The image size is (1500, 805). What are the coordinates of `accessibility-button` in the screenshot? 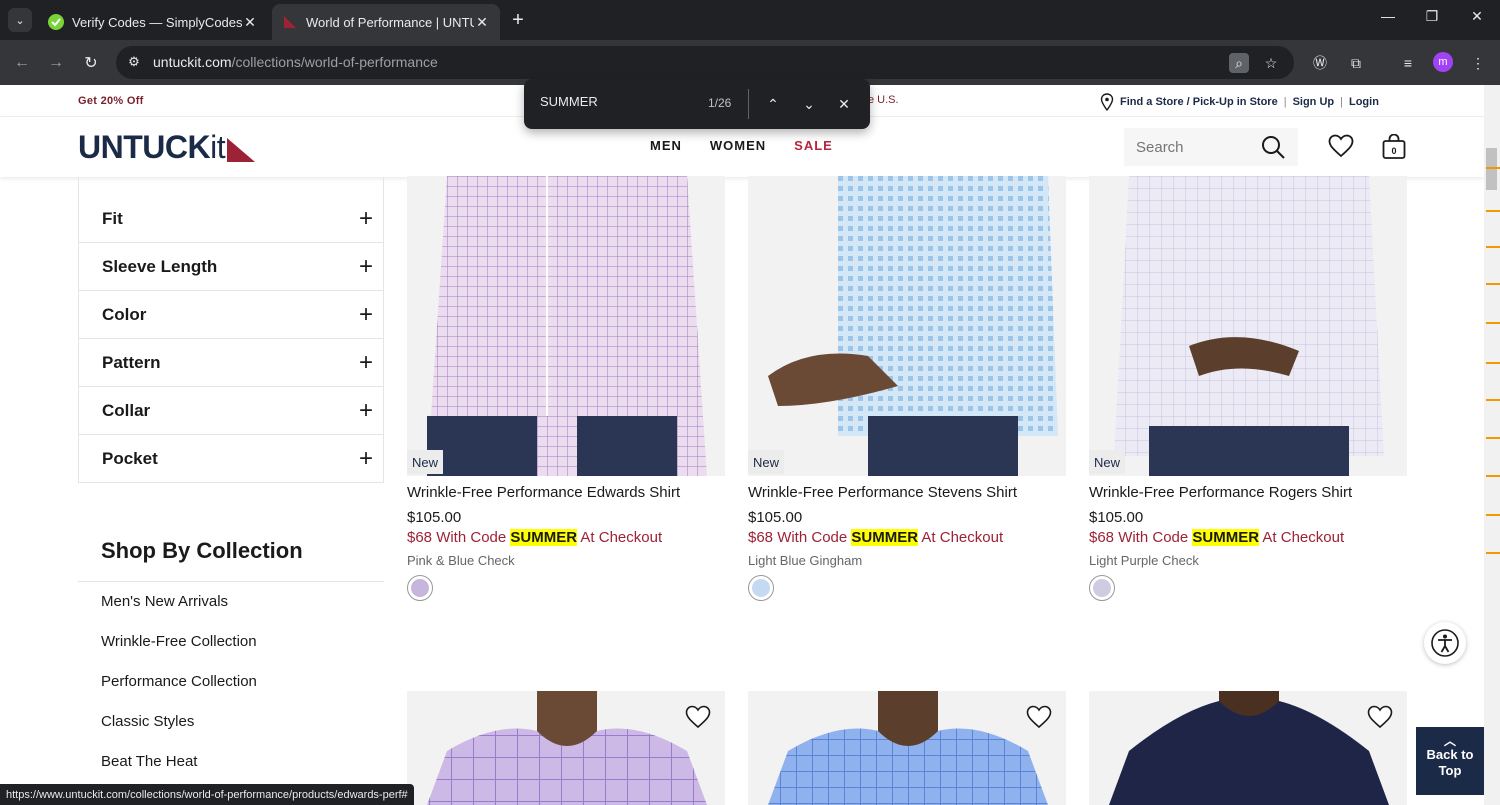 It's located at (1445, 643).